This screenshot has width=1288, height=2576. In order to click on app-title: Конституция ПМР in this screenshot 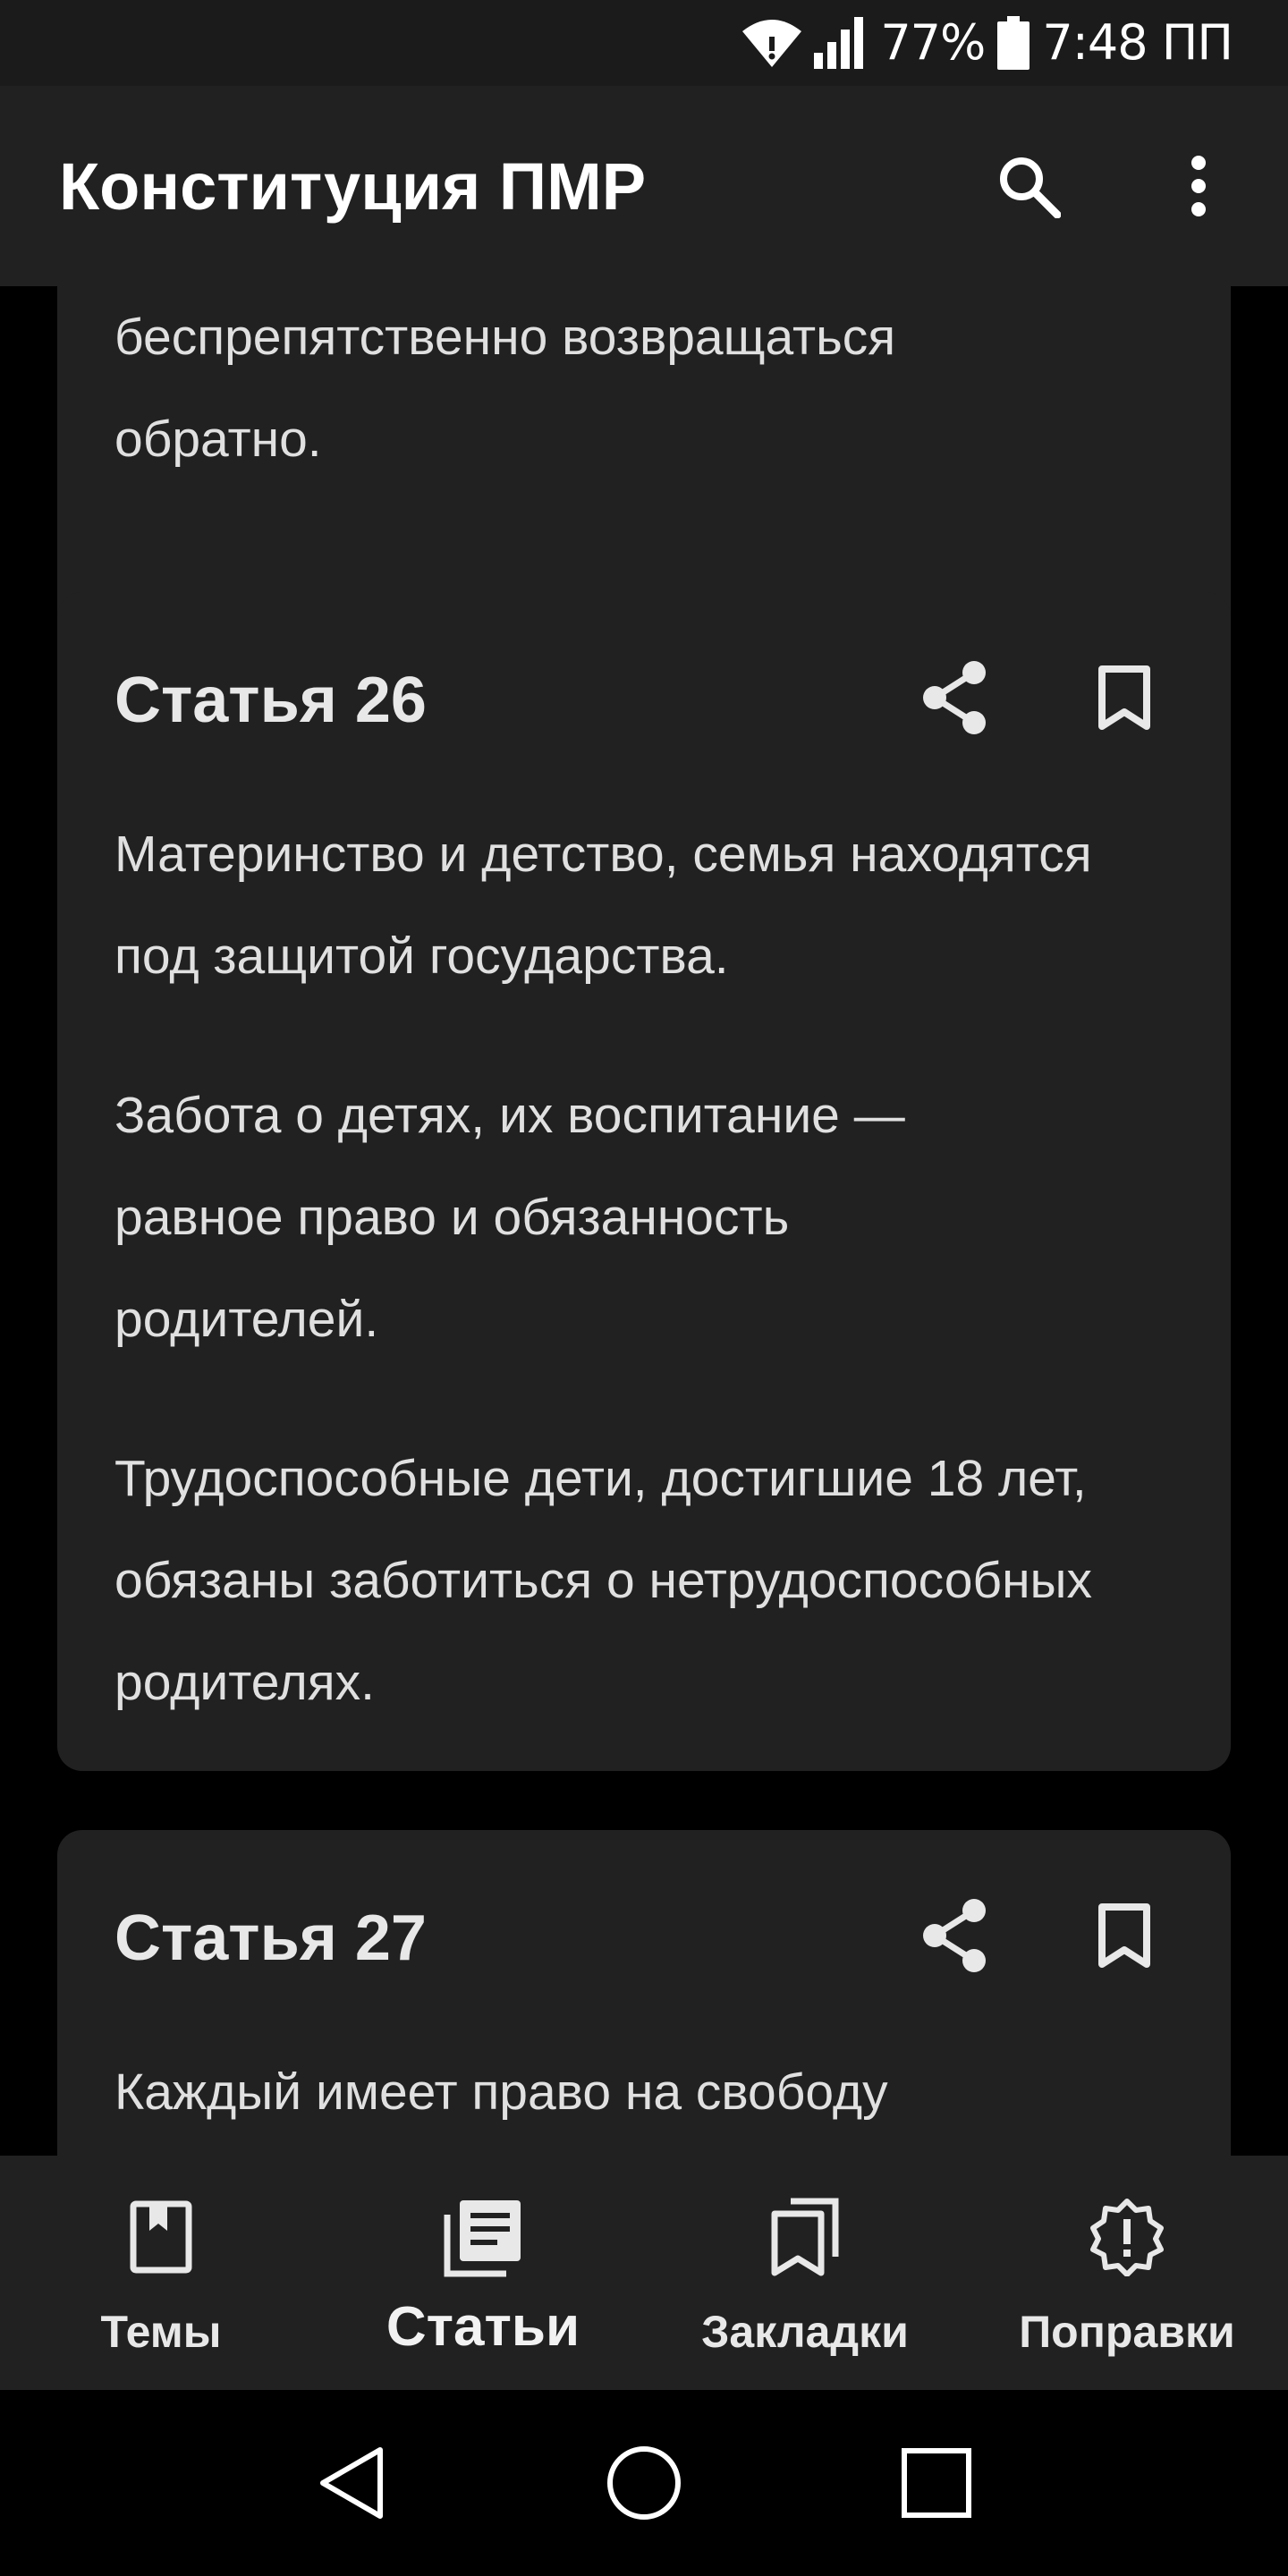, I will do `click(353, 186)`.